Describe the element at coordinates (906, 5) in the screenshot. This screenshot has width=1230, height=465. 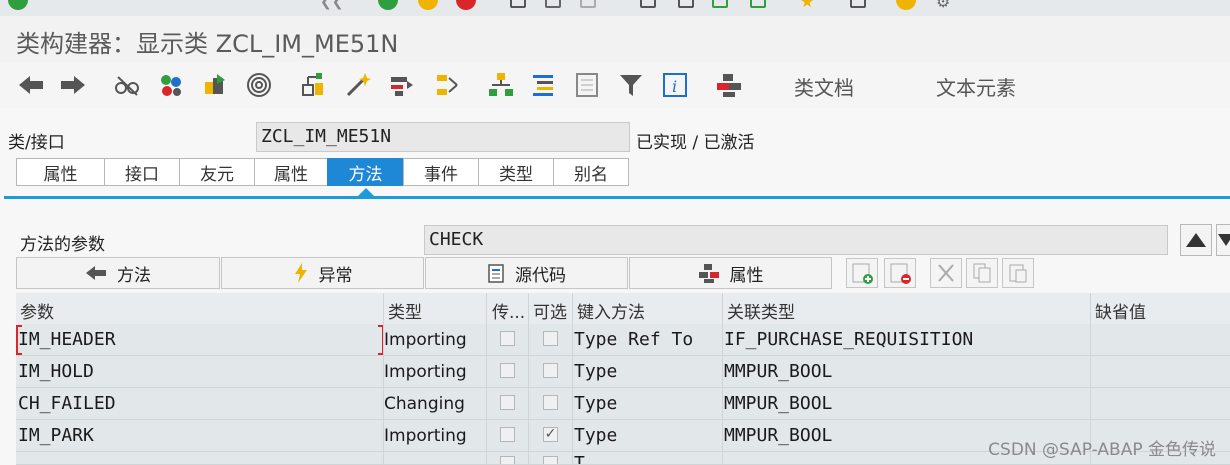
I see `help-icon` at that location.